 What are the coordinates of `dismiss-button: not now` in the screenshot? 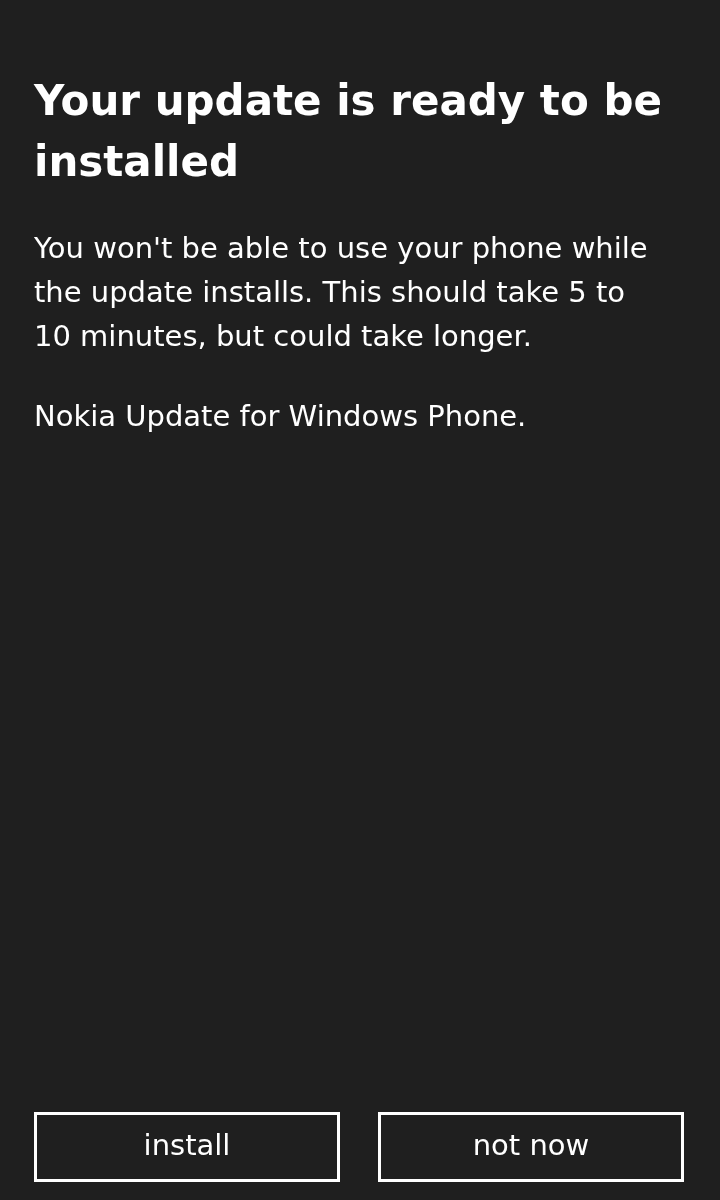 It's located at (531, 1147).